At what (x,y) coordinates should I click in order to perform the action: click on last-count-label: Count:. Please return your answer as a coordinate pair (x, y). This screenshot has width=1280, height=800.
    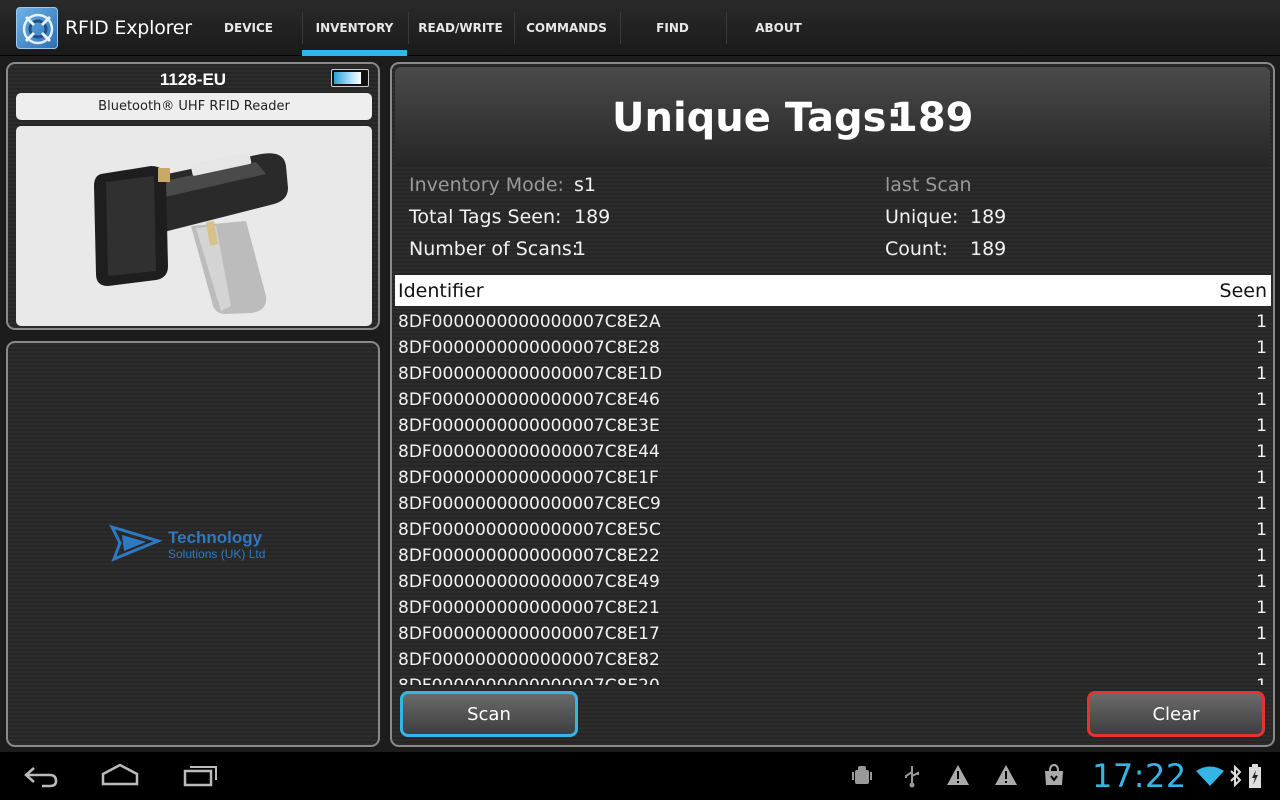
    Looking at the image, I should click on (916, 249).